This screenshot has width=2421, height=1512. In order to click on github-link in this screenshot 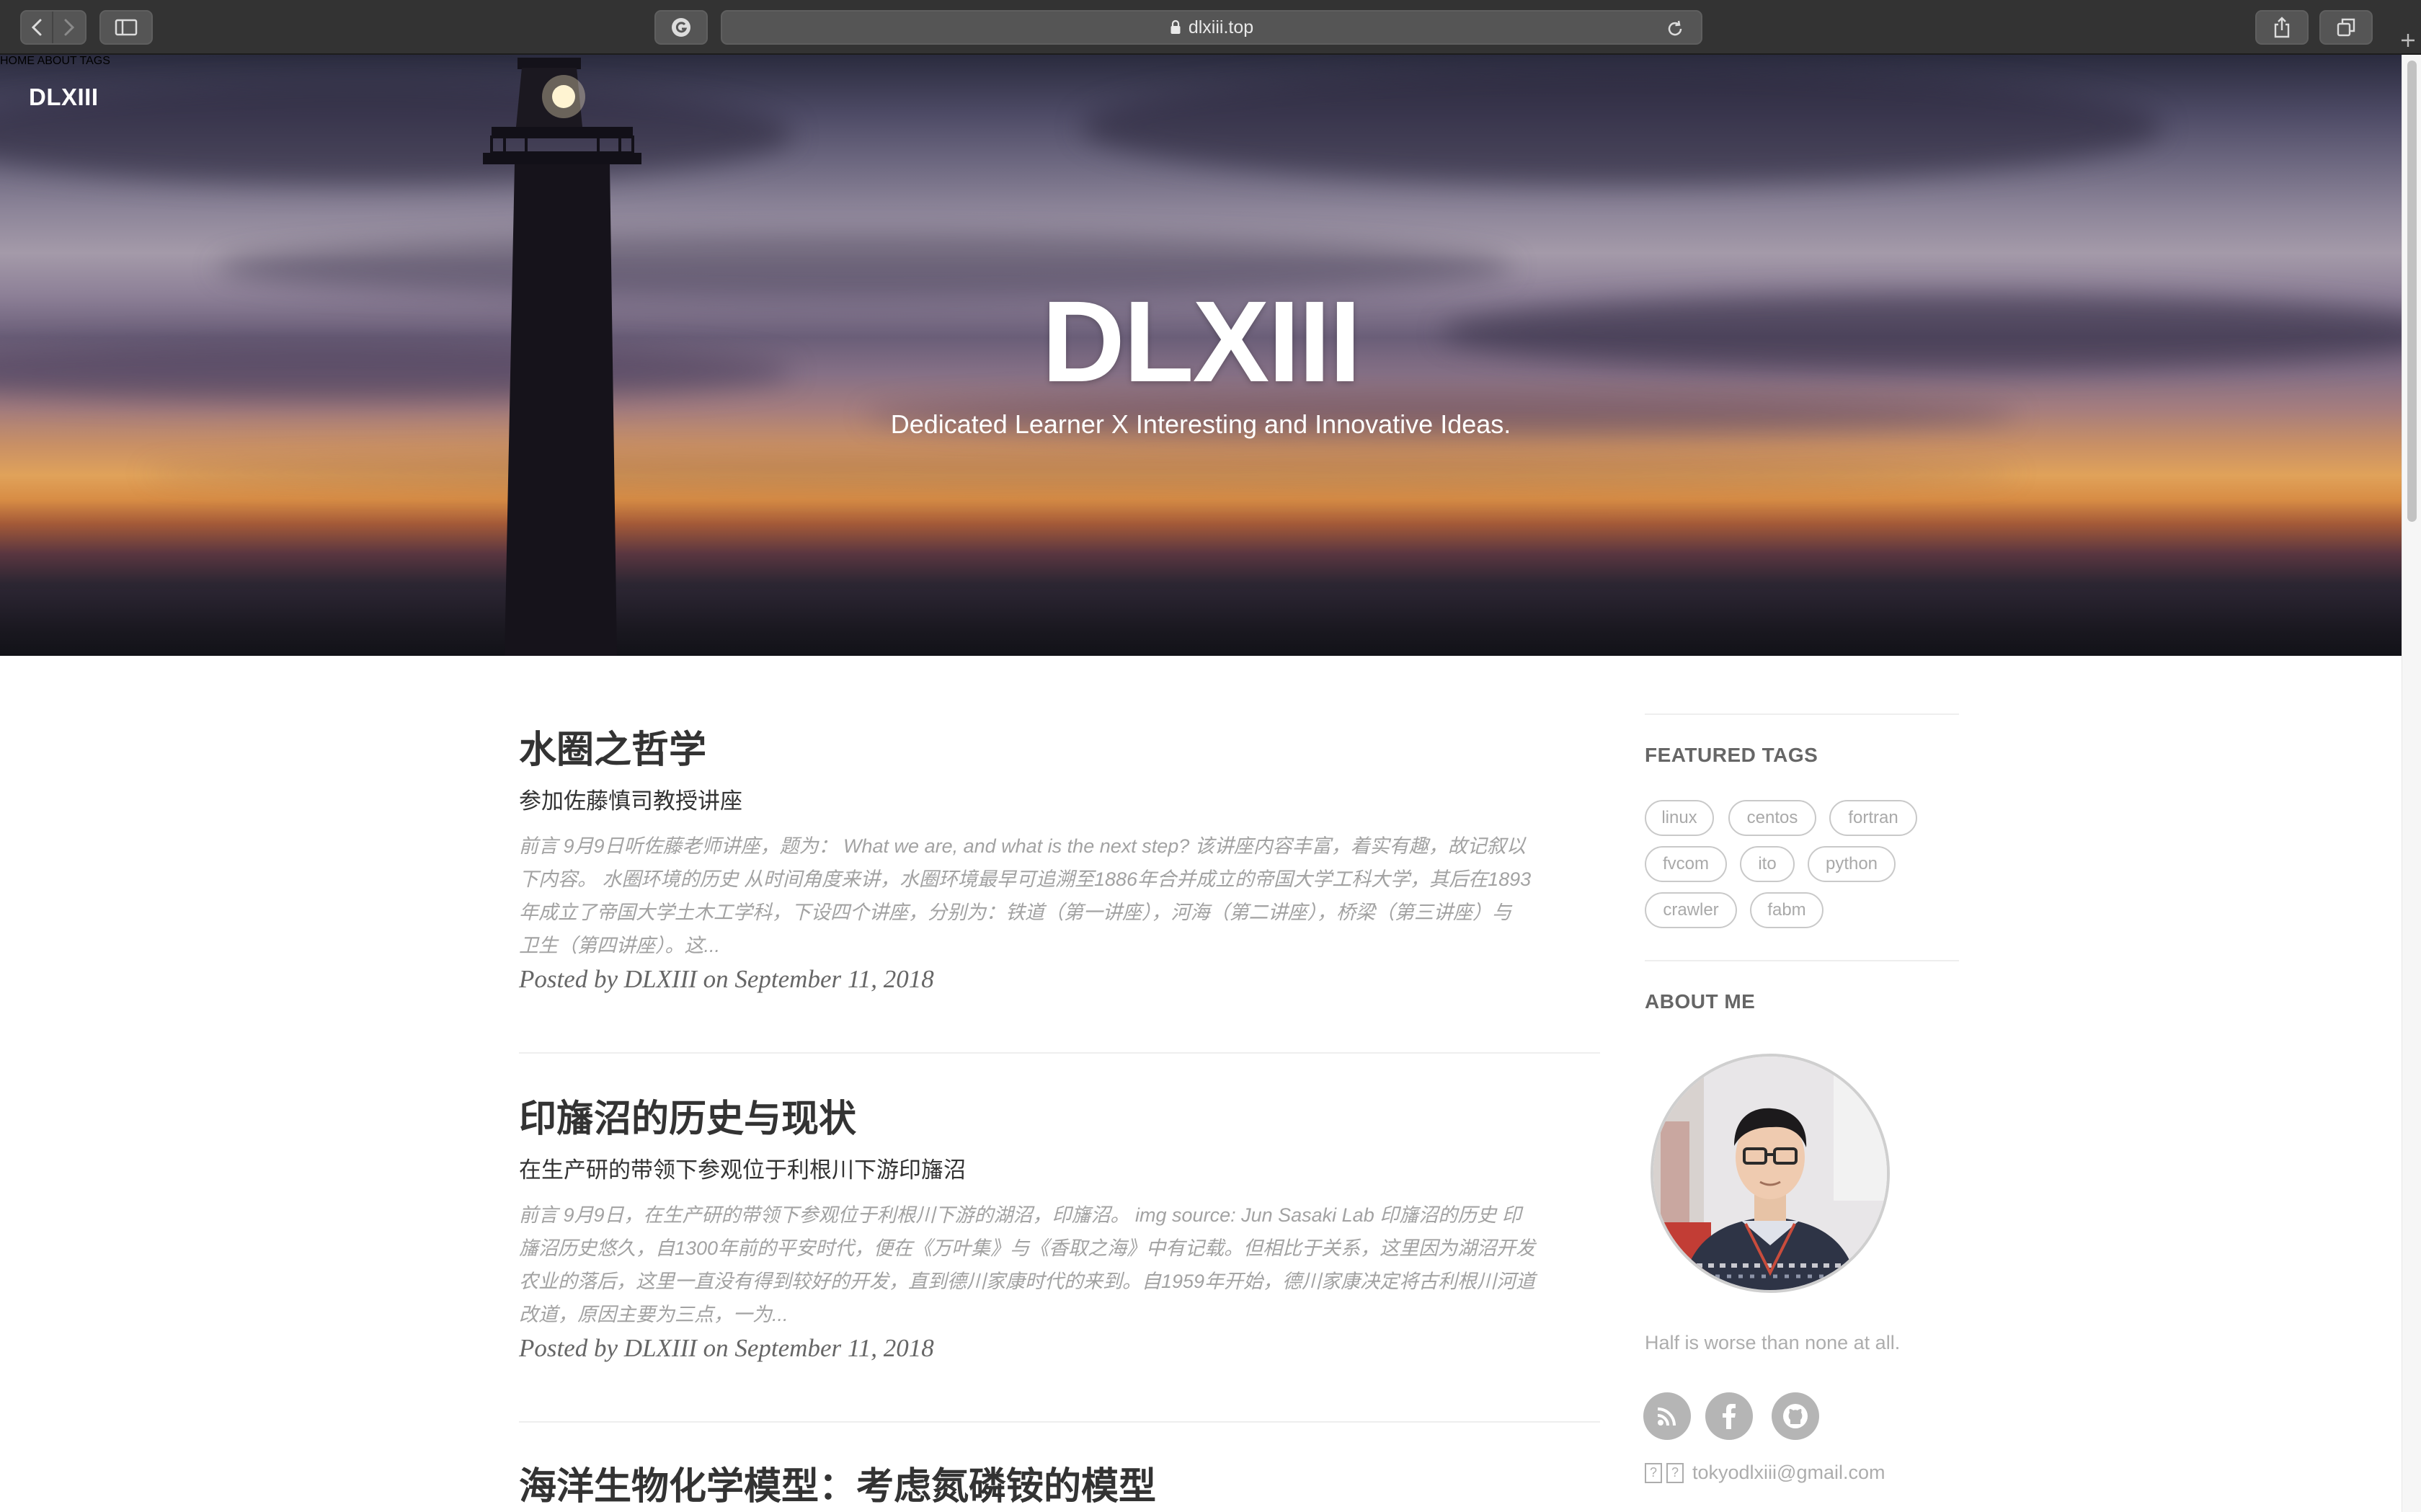, I will do `click(1796, 1416)`.